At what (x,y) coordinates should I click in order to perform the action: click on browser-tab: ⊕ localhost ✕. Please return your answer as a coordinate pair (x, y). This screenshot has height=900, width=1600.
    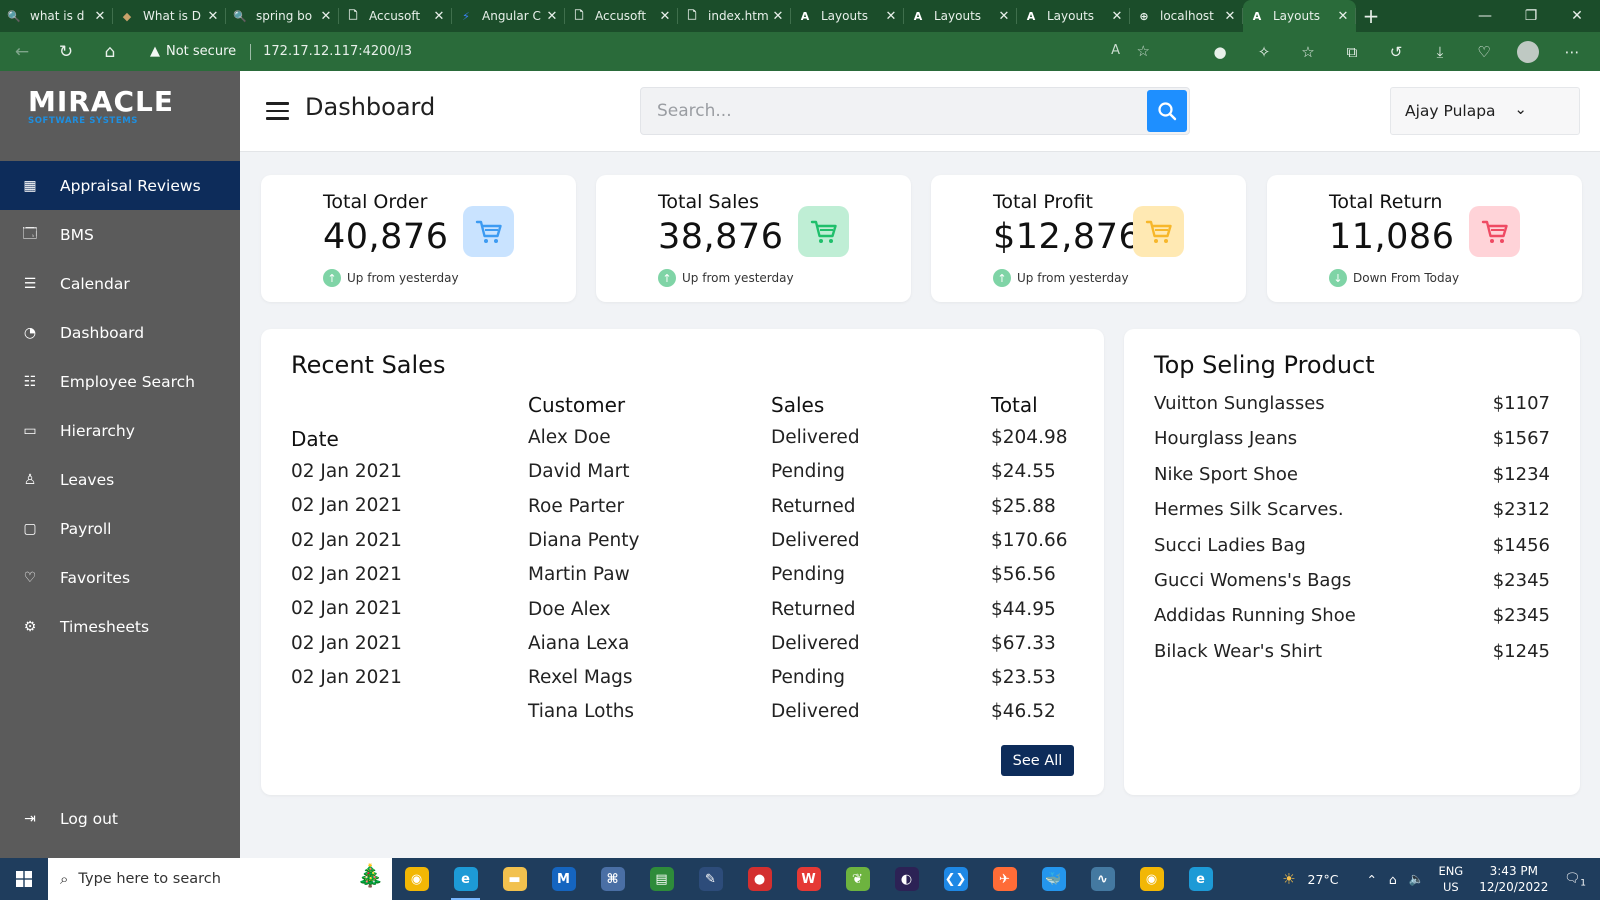
    Looking at the image, I should click on (1186, 16).